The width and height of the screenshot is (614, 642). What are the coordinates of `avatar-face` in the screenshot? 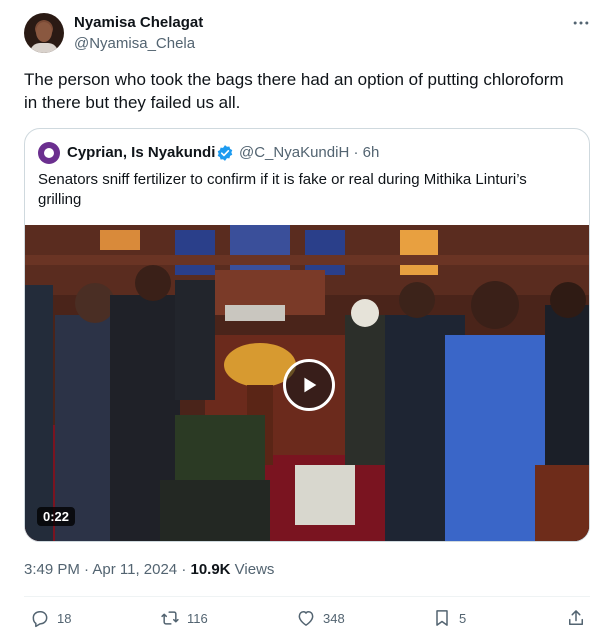 It's located at (44, 32).